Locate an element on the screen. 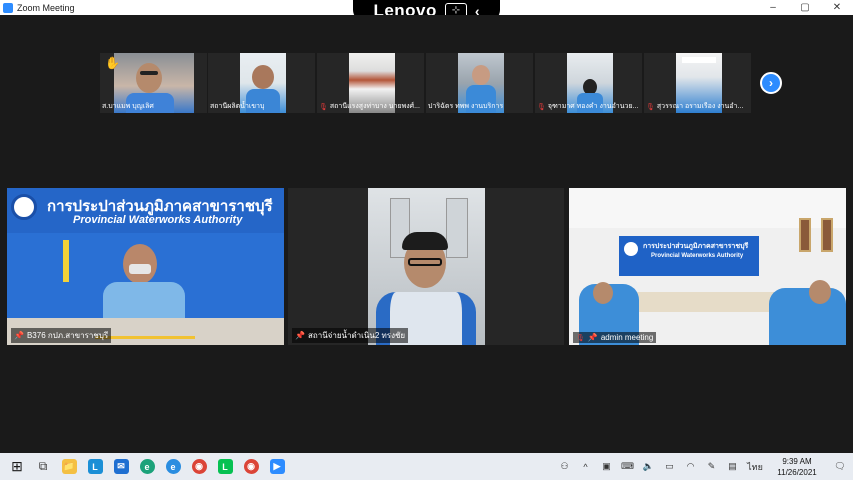 The width and height of the screenshot is (853, 480). window-title: Zoom Meeting is located at coordinates (46, 7).